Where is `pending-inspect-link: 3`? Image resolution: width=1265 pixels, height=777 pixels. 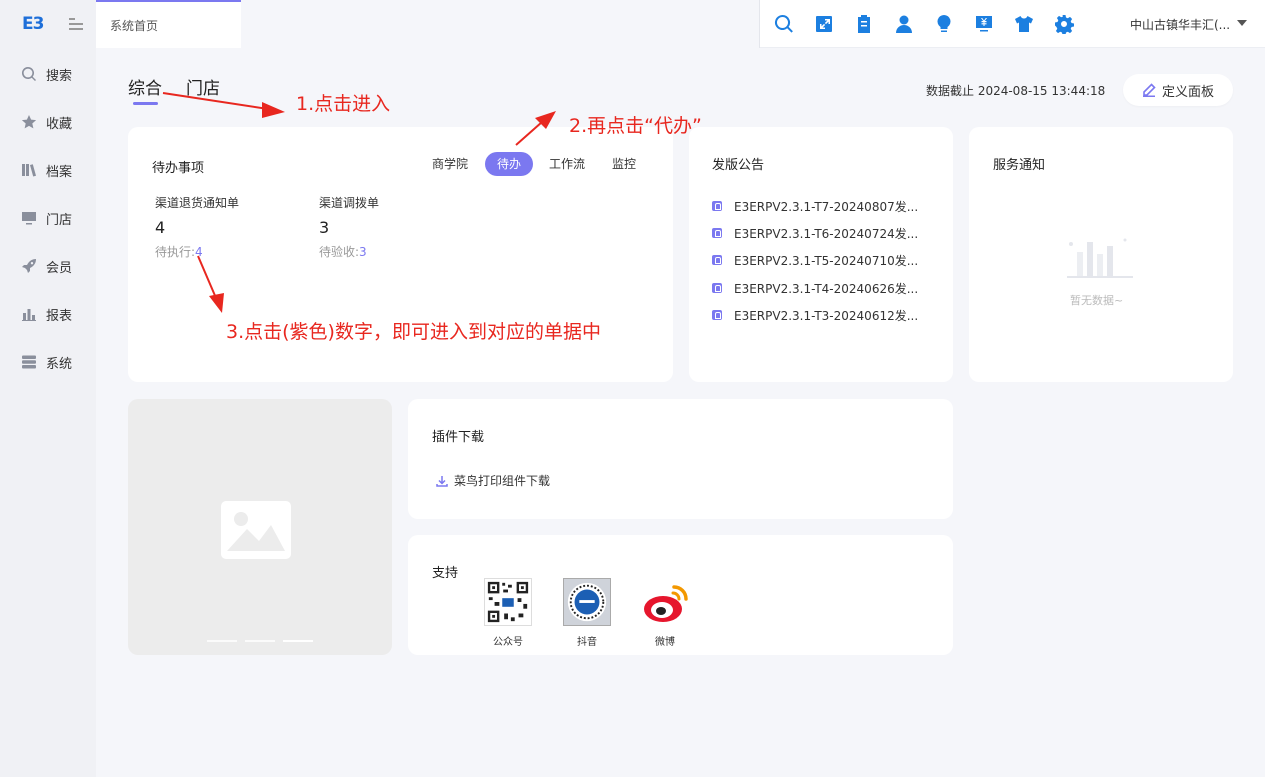 pending-inspect-link: 3 is located at coordinates (363, 252).